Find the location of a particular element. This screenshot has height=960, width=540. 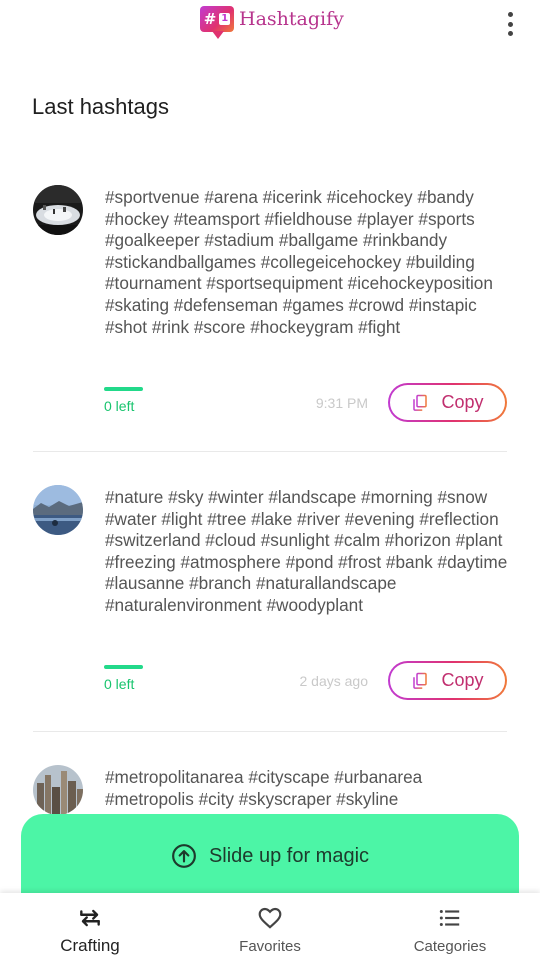

bottom-navigation: Crafting Favorites Categories is located at coordinates (270, 926).